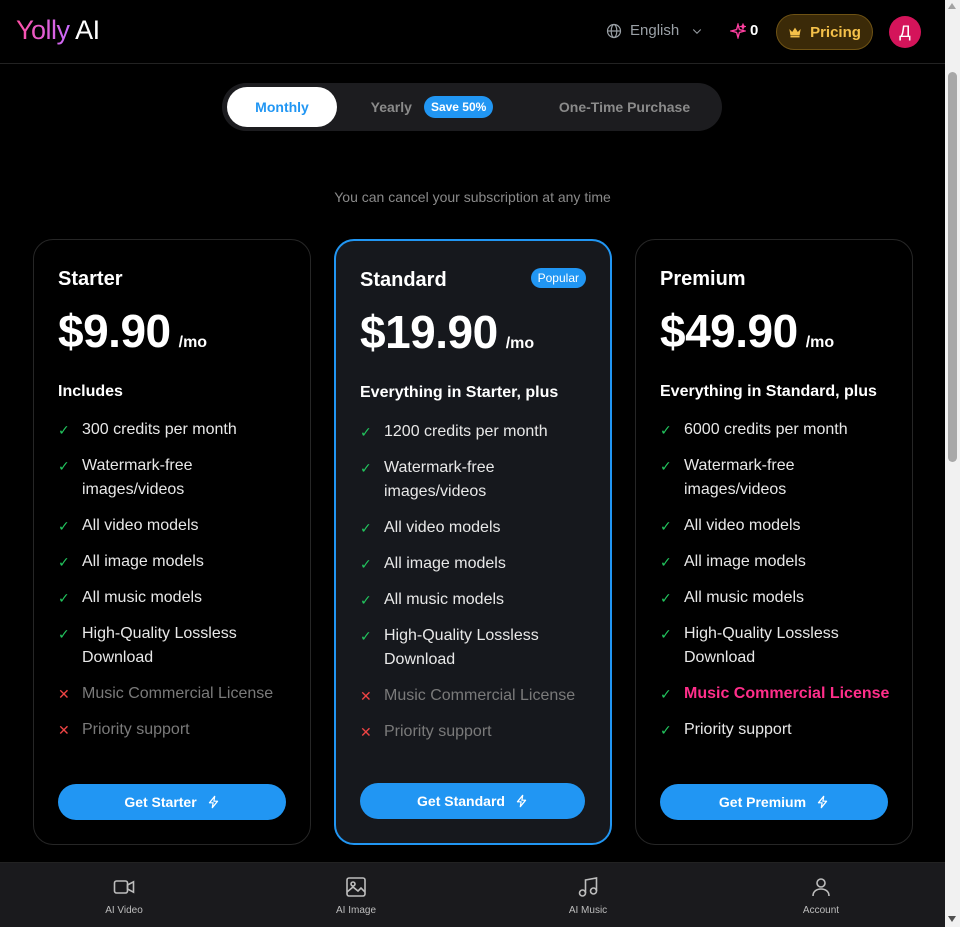 The width and height of the screenshot is (960, 927). I want to click on image-icon, so click(356, 887).